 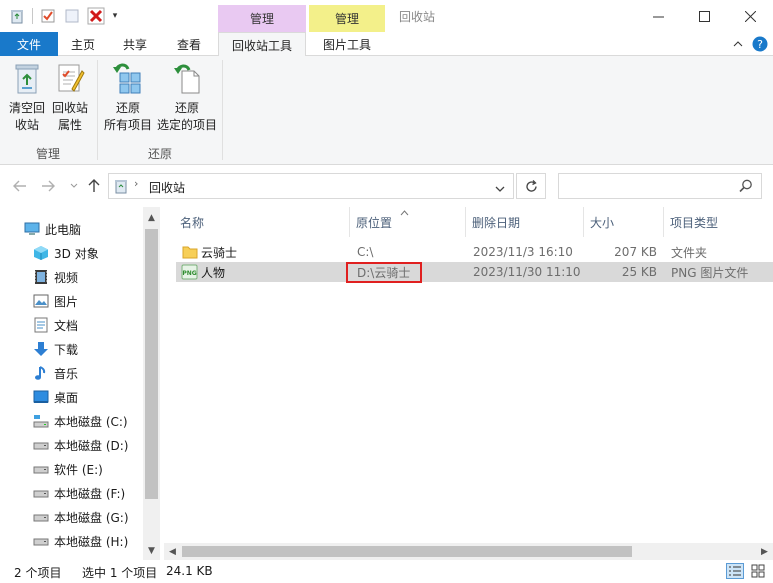 What do you see at coordinates (120, 573) in the screenshot?
I see `status-selected-count: 选中 1 个项目` at bounding box center [120, 573].